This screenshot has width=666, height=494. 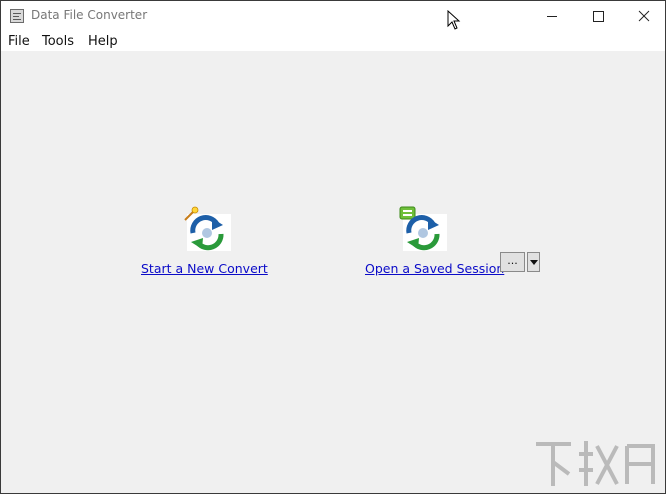 What do you see at coordinates (58, 41) in the screenshot?
I see `menu-tools: Tools` at bounding box center [58, 41].